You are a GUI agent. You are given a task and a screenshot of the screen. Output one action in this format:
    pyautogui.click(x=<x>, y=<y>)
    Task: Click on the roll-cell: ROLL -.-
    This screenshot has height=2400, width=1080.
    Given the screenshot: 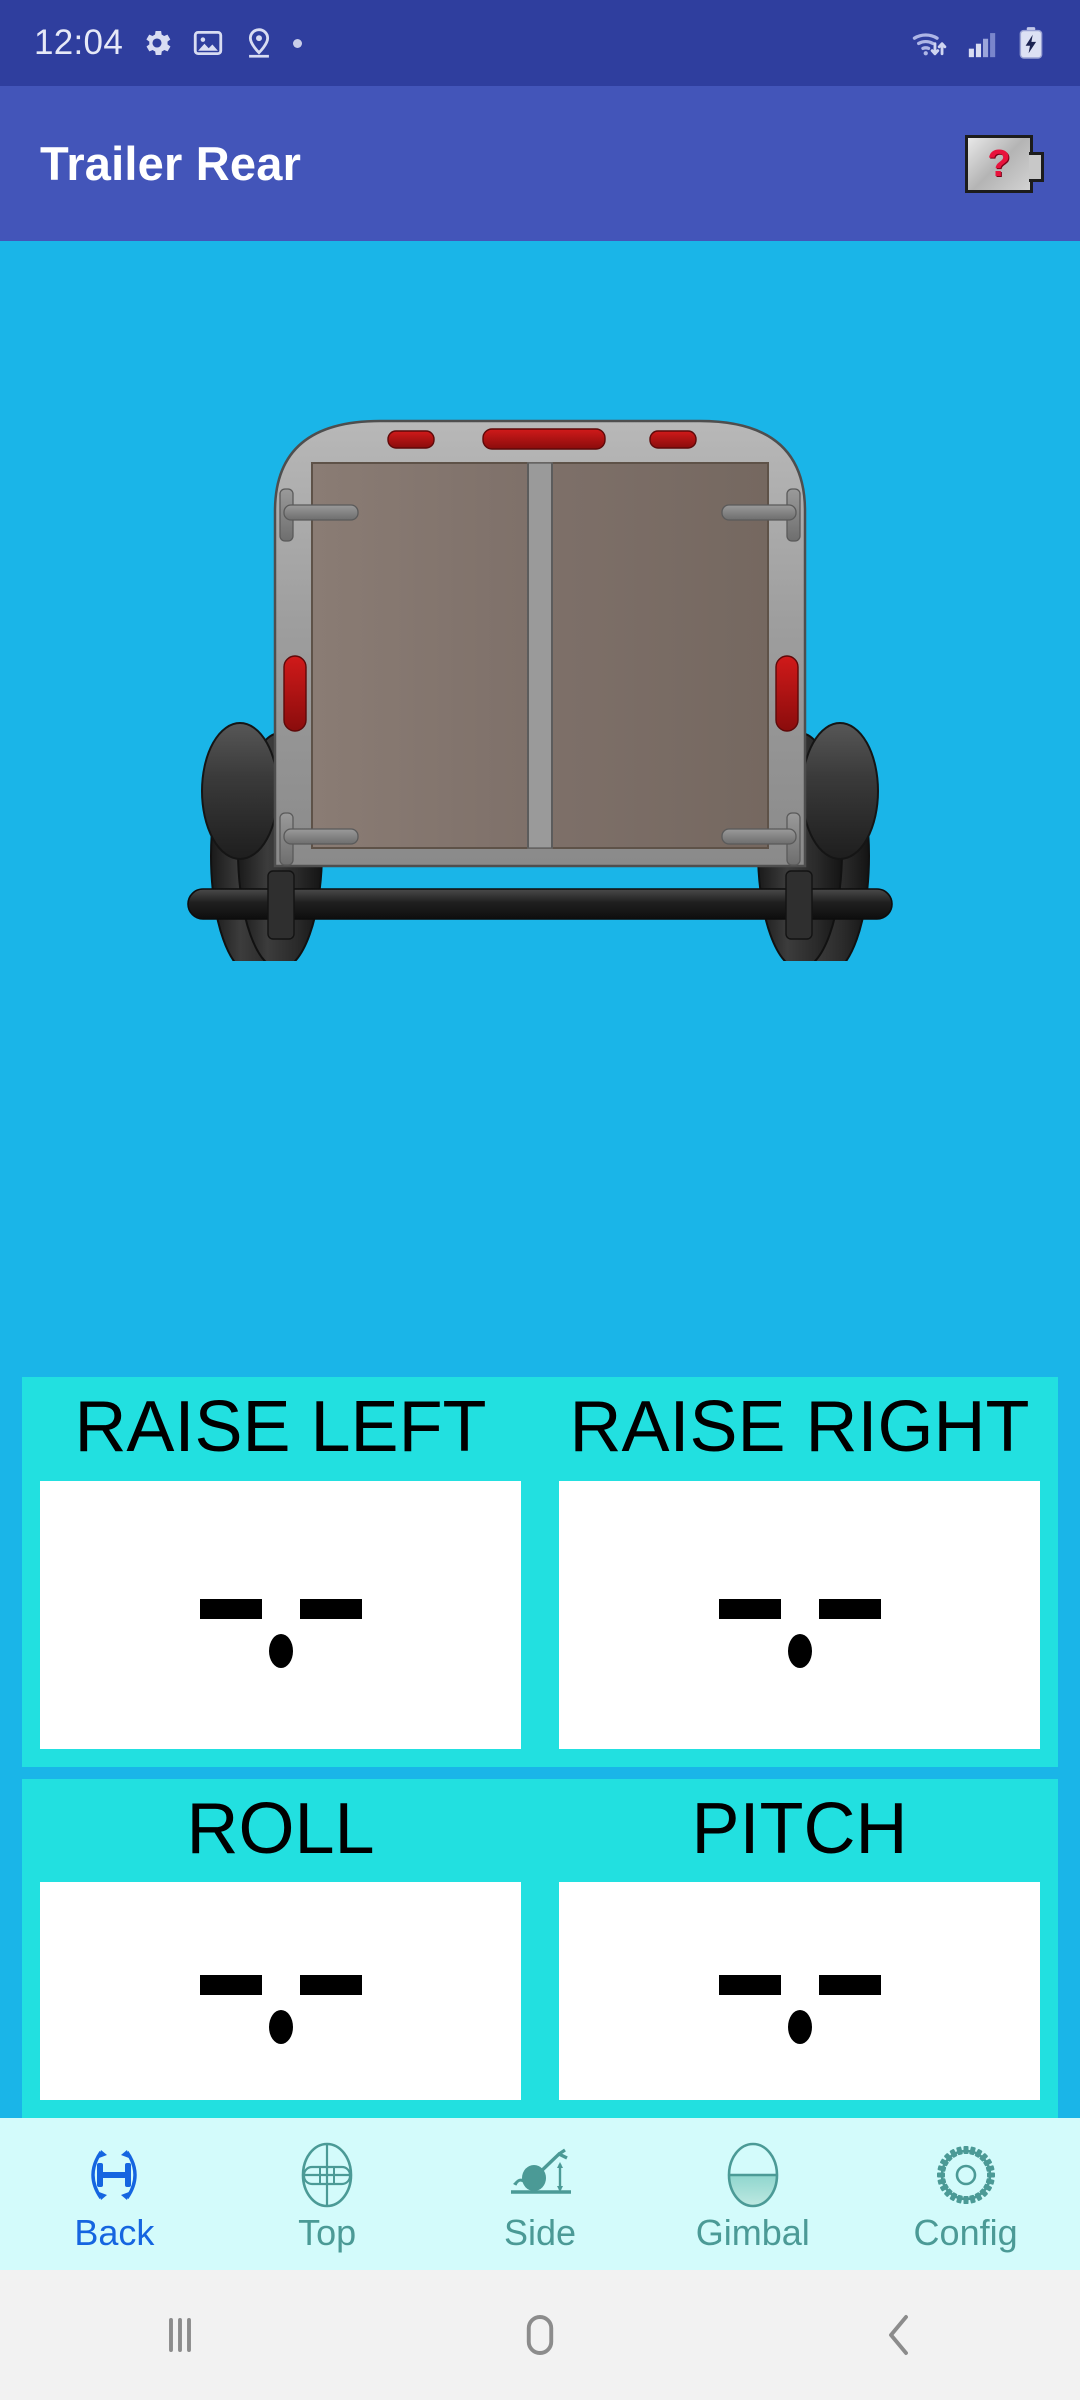 What is the action you would take?
    pyautogui.click(x=280, y=1944)
    